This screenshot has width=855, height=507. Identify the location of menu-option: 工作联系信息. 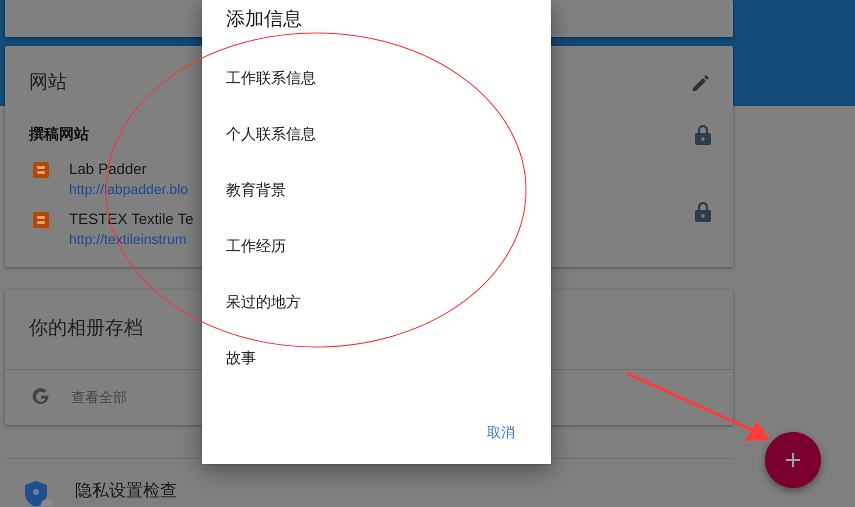
(376, 79).